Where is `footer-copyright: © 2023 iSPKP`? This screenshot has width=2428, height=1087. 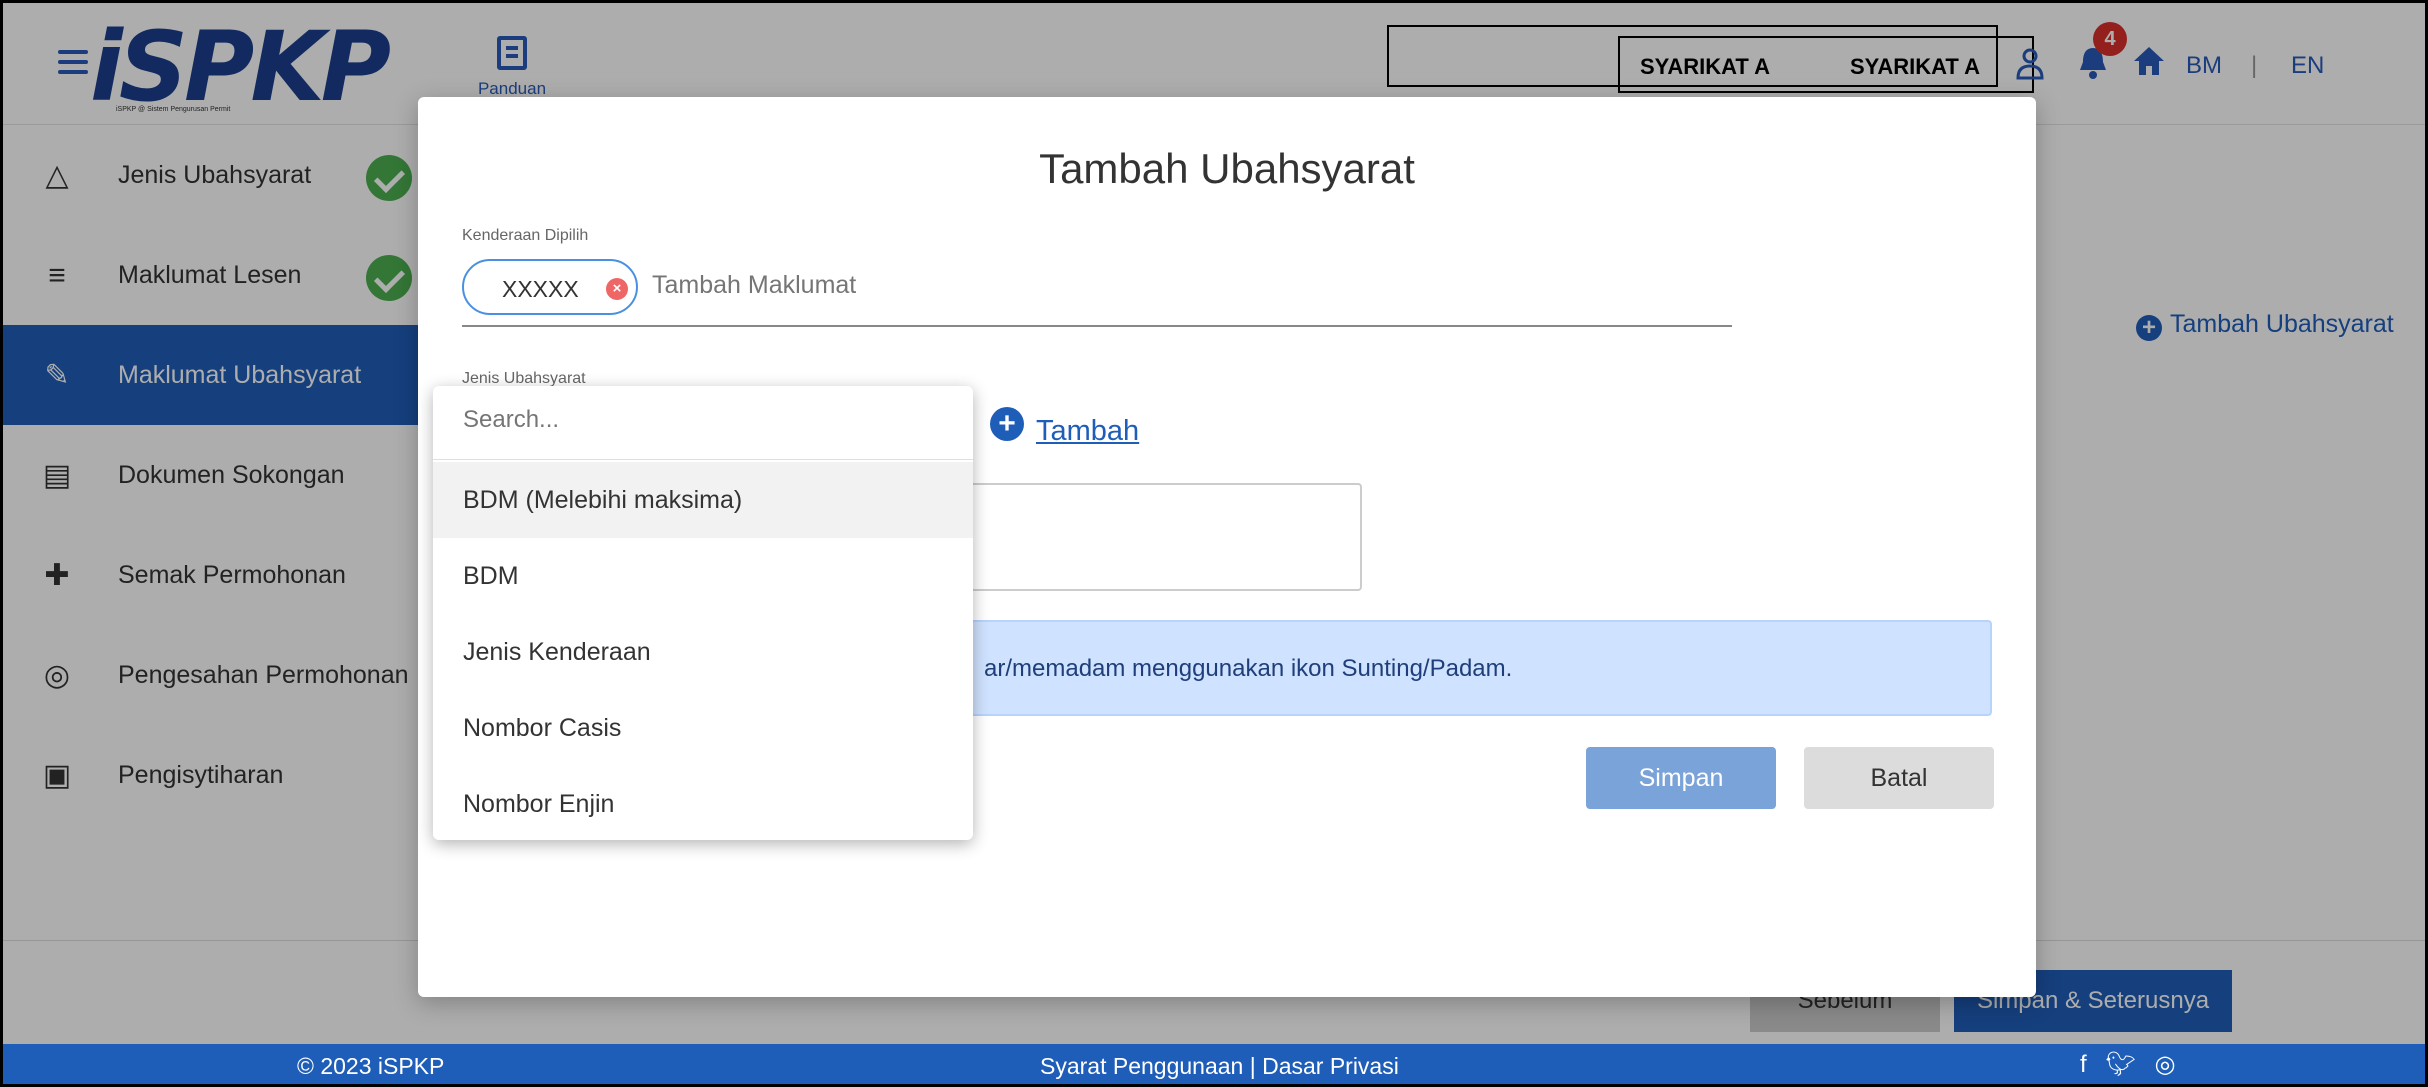
footer-copyright: © 2023 iSPKP is located at coordinates (371, 1066).